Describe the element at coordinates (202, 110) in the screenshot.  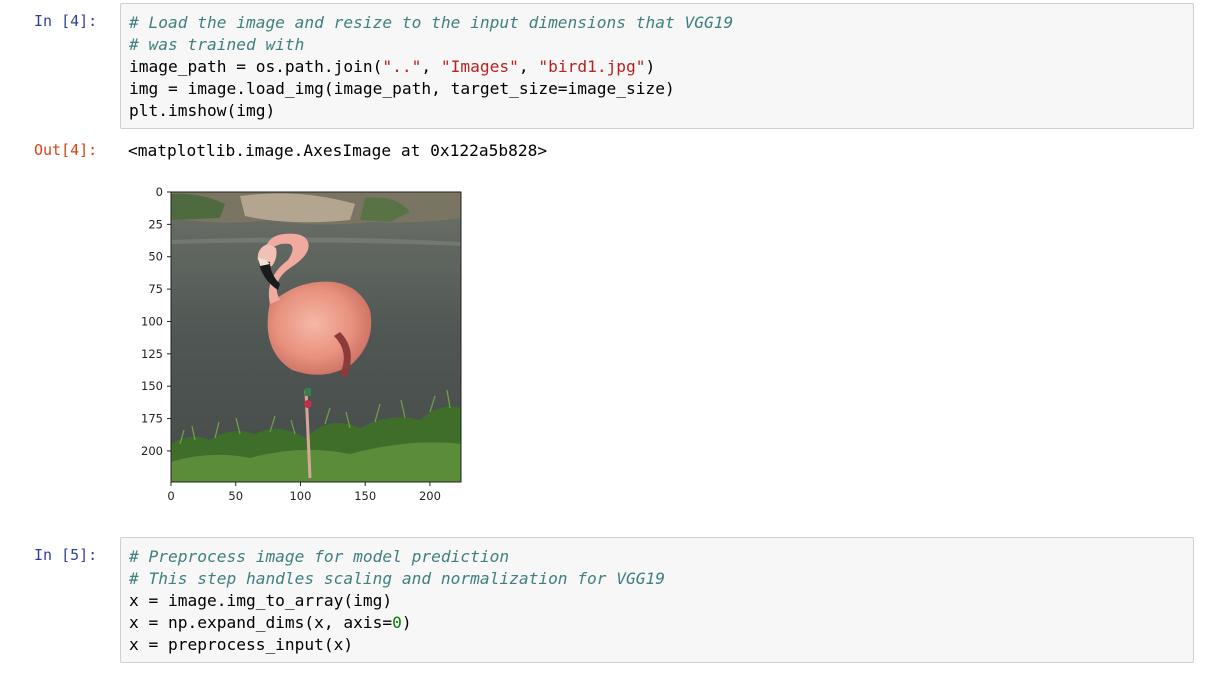
I see `code-token: plt.imshow(img)` at that location.